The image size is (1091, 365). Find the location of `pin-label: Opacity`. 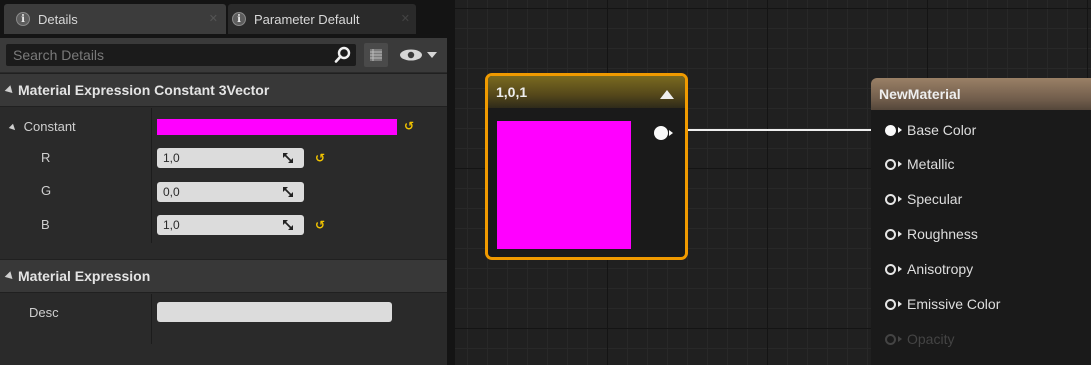

pin-label: Opacity is located at coordinates (931, 339).